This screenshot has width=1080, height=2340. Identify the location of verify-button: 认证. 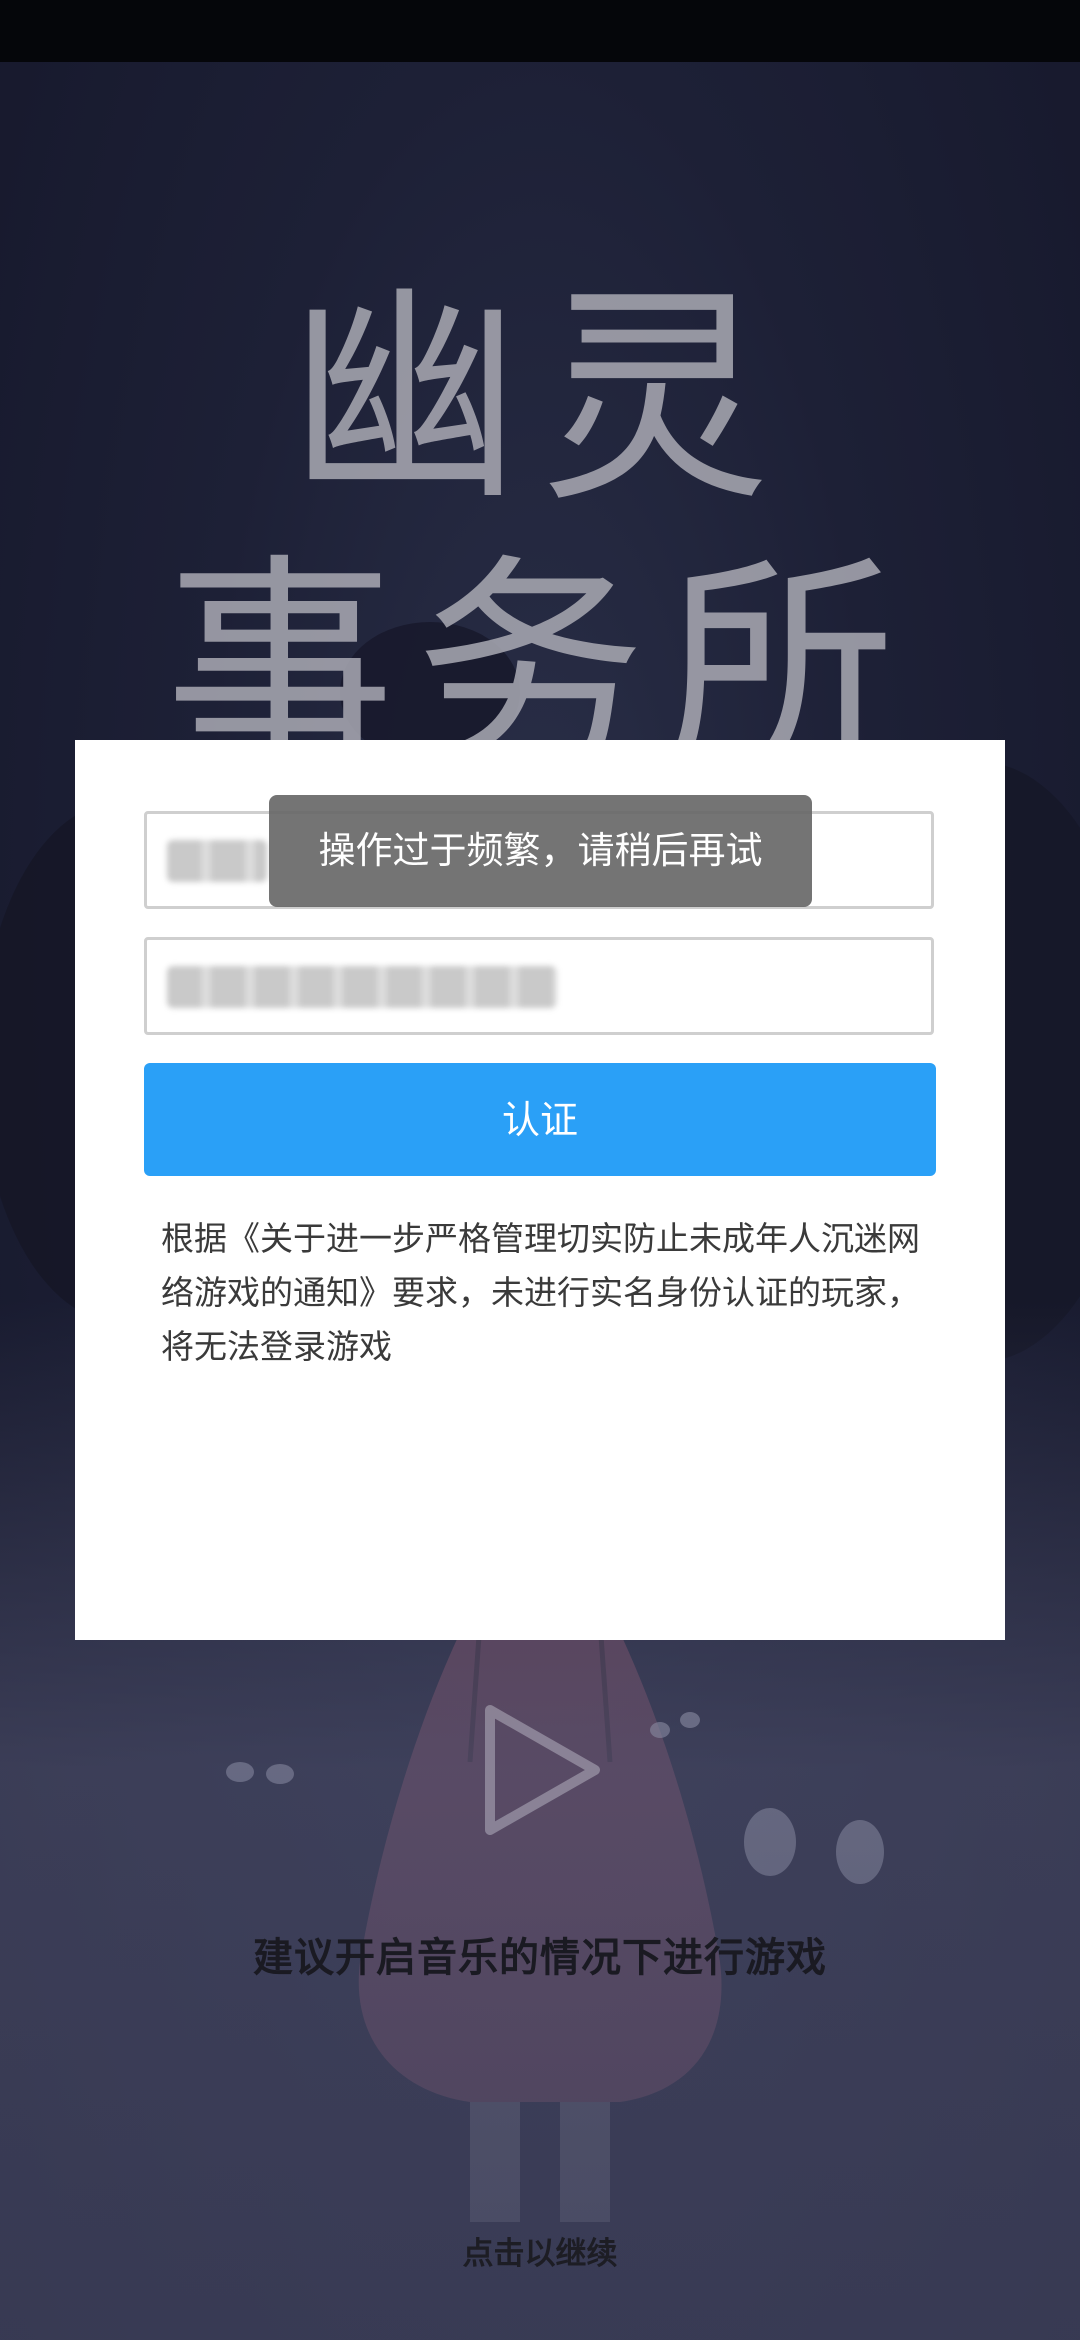
(540, 1119).